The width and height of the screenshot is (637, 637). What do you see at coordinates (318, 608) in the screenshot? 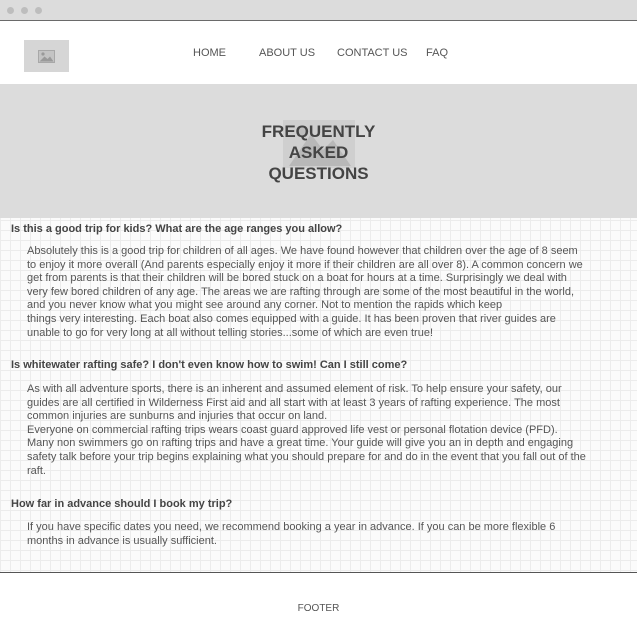
I see `footer-label: FOOTER` at bounding box center [318, 608].